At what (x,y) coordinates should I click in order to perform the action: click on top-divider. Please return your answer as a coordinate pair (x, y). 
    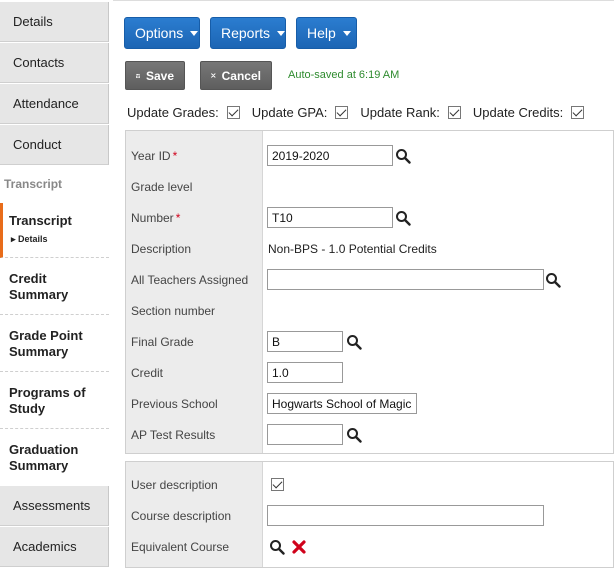
    Looking at the image, I should click on (363, 0).